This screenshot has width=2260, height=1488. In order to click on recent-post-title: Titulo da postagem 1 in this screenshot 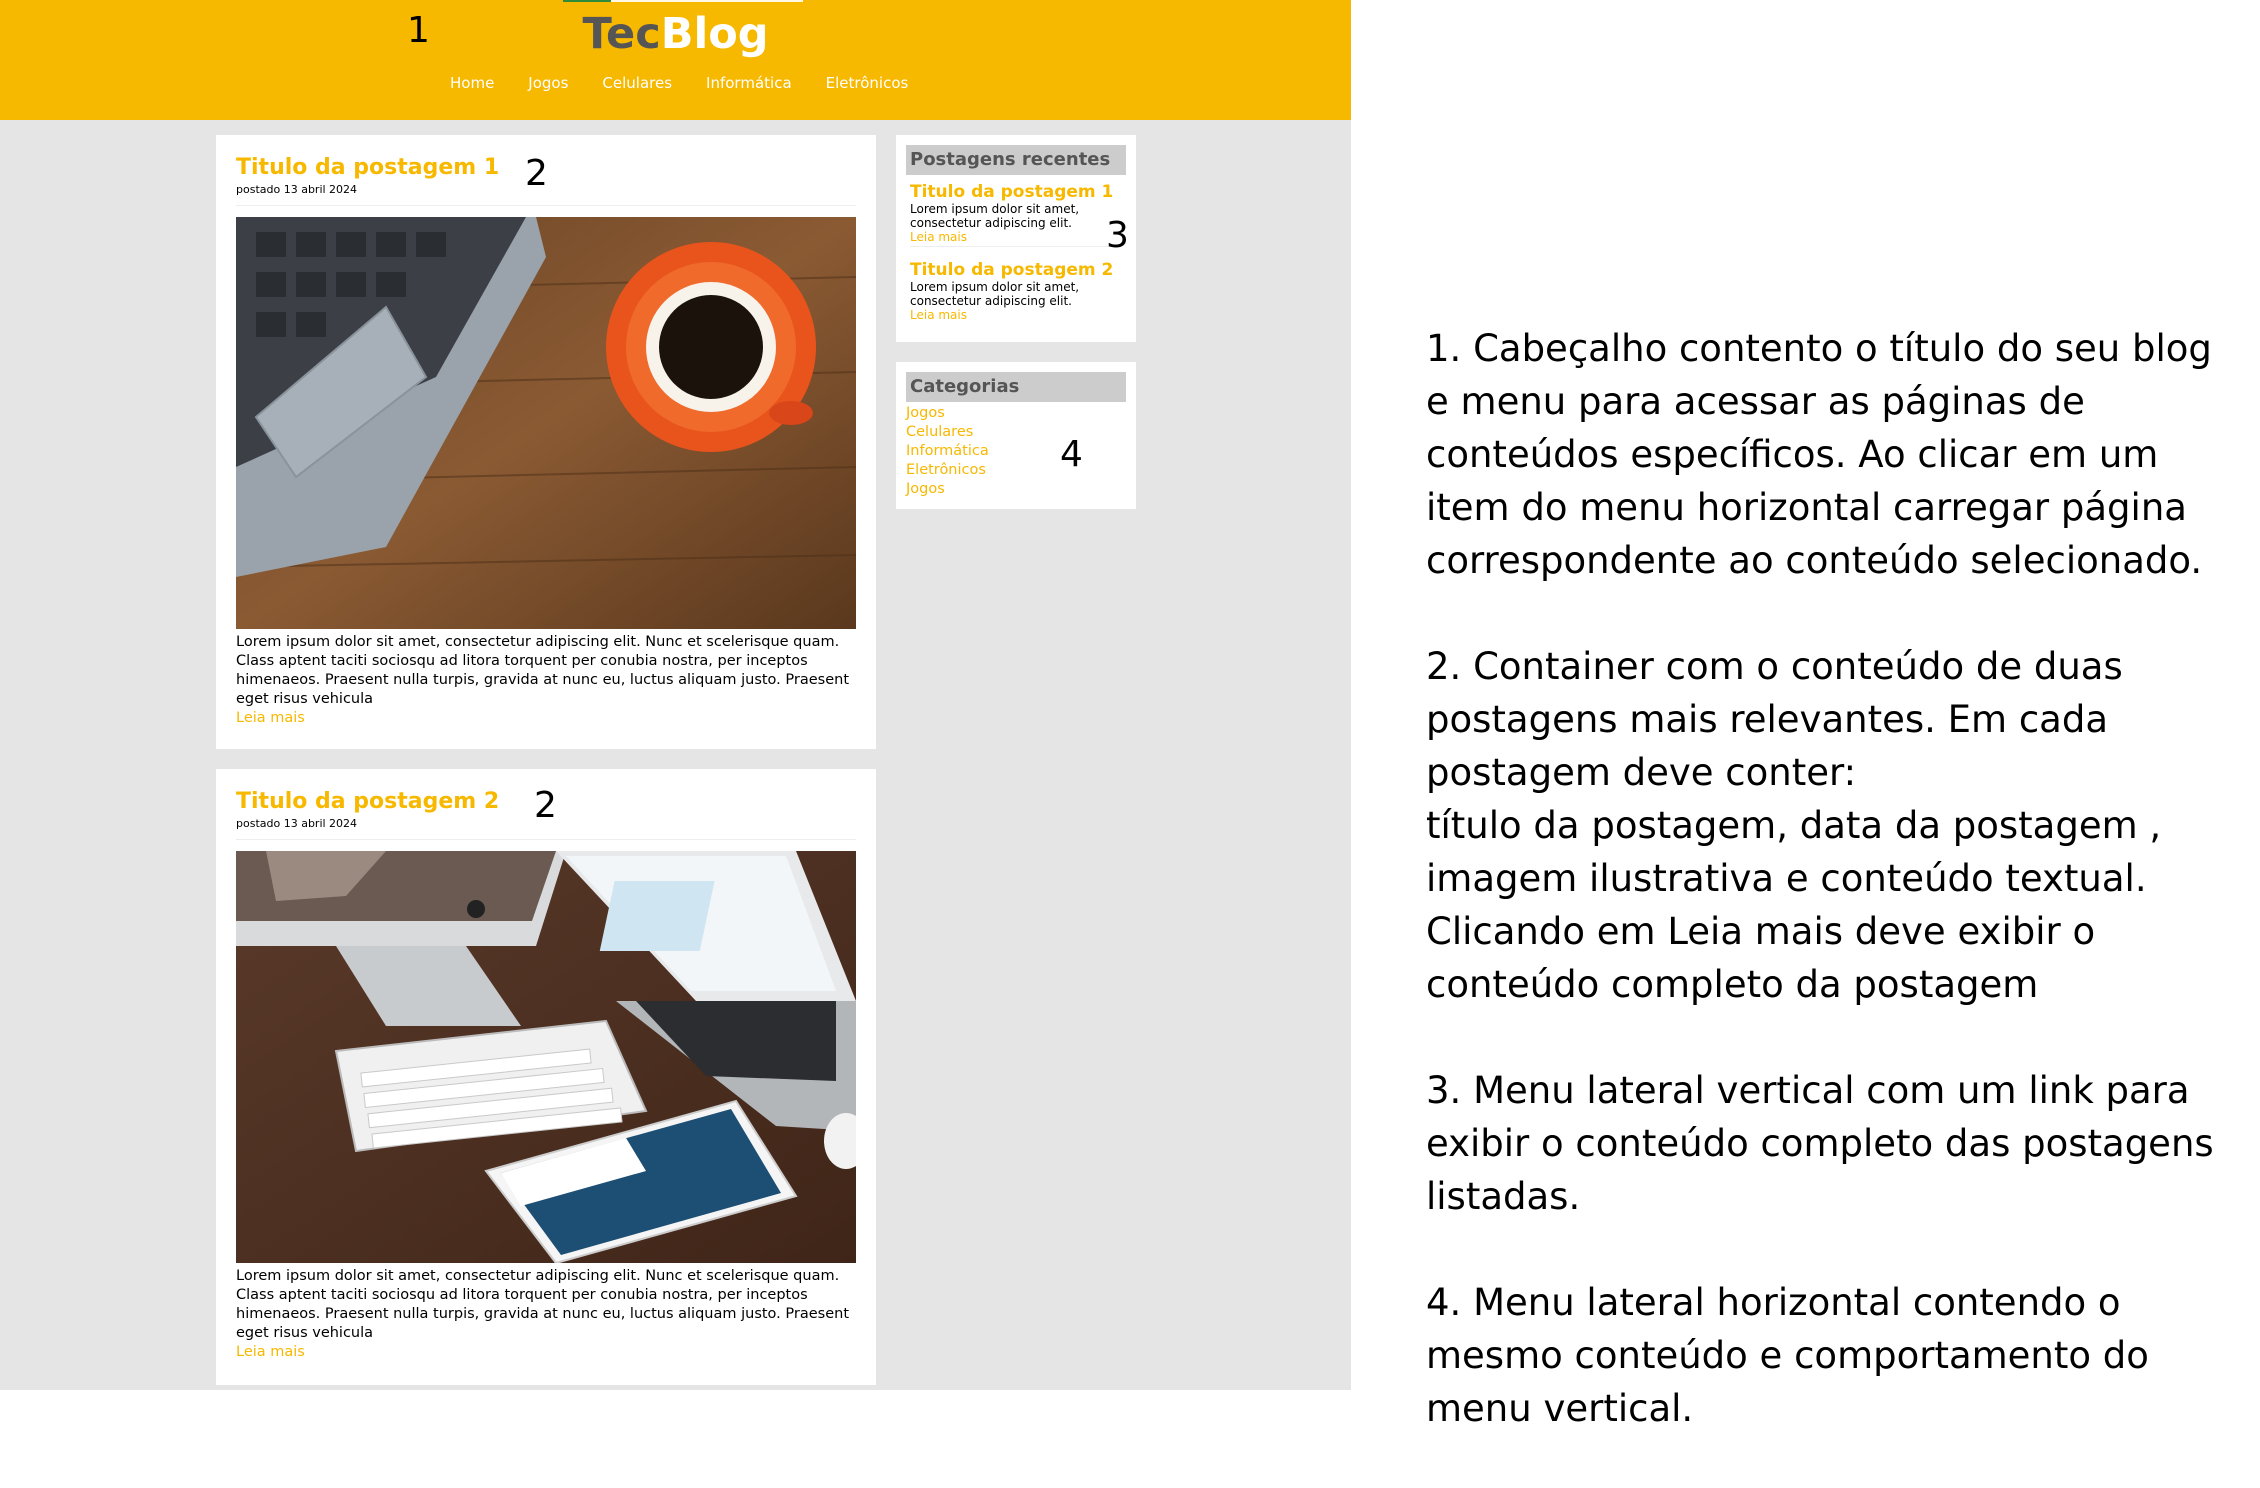, I will do `click(1015, 192)`.